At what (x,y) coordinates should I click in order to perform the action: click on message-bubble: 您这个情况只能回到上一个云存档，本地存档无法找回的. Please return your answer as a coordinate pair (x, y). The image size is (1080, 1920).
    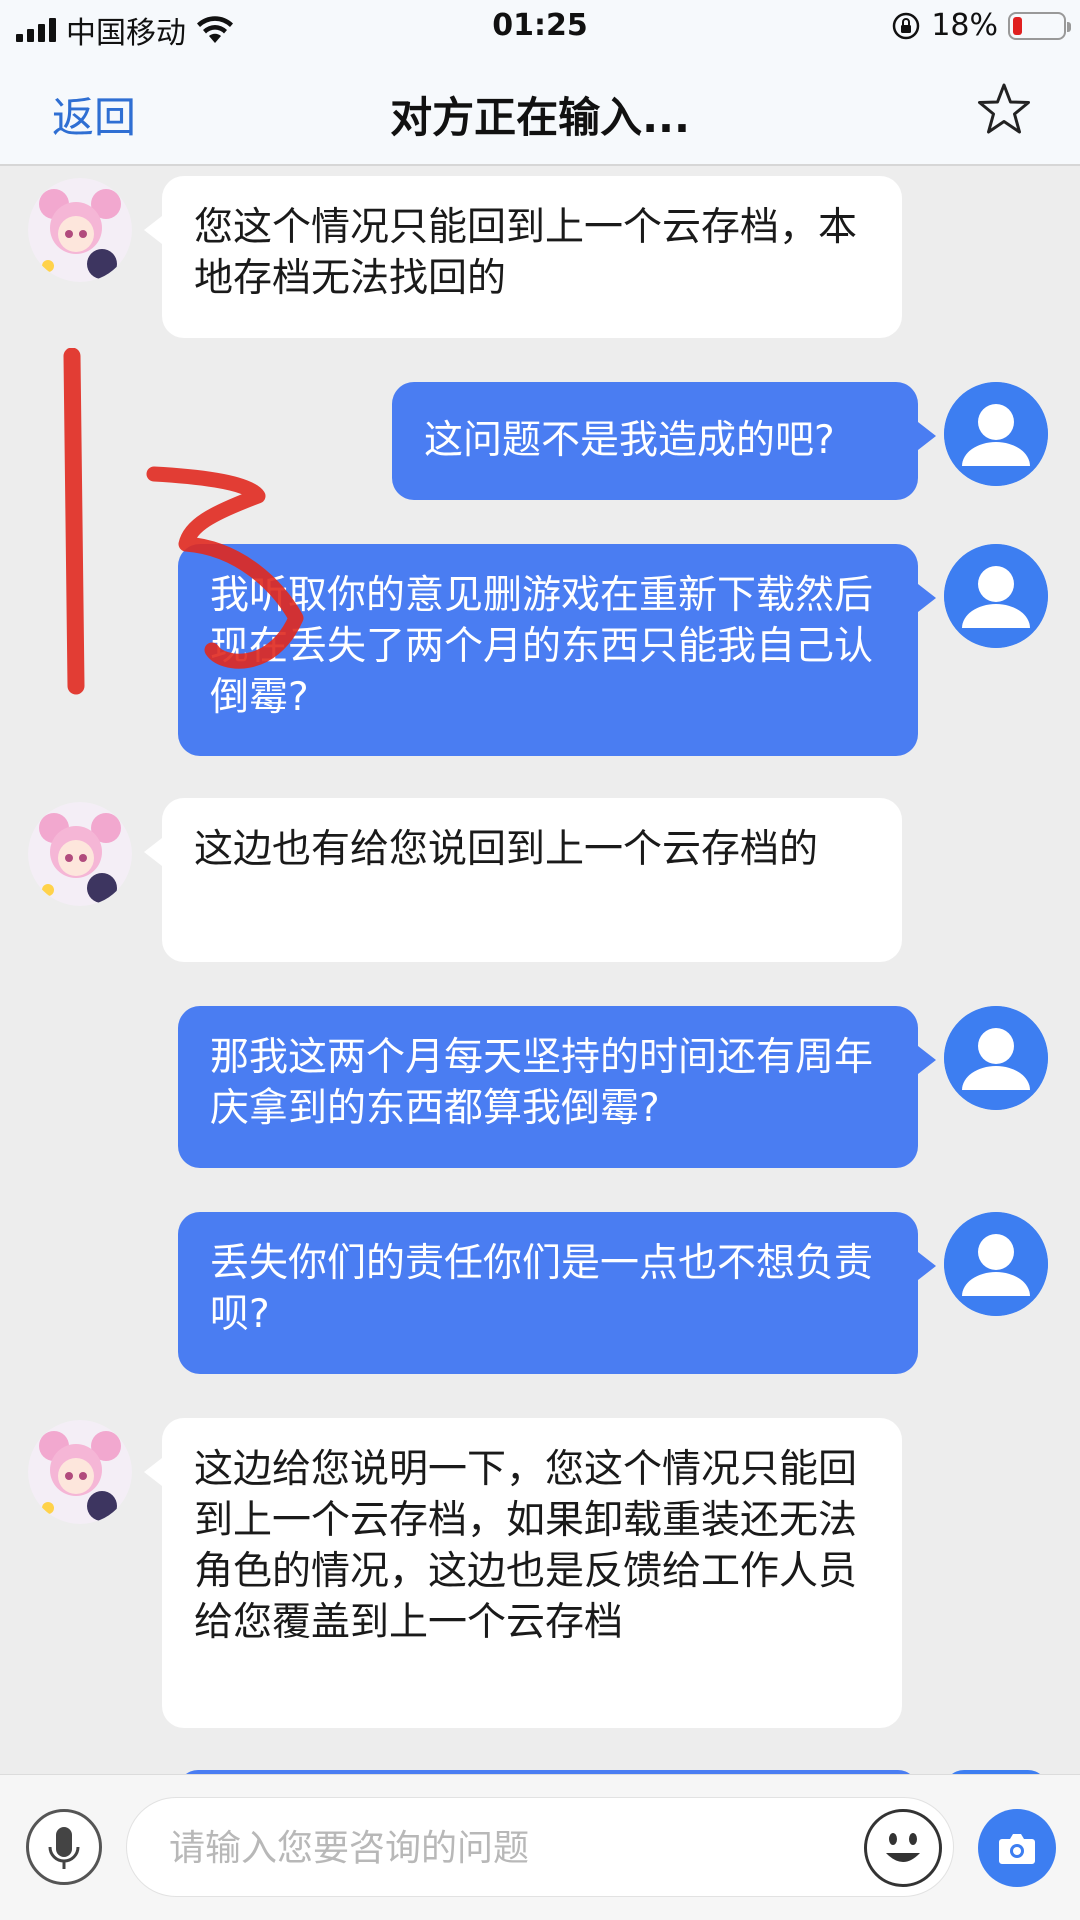
    Looking at the image, I should click on (523, 257).